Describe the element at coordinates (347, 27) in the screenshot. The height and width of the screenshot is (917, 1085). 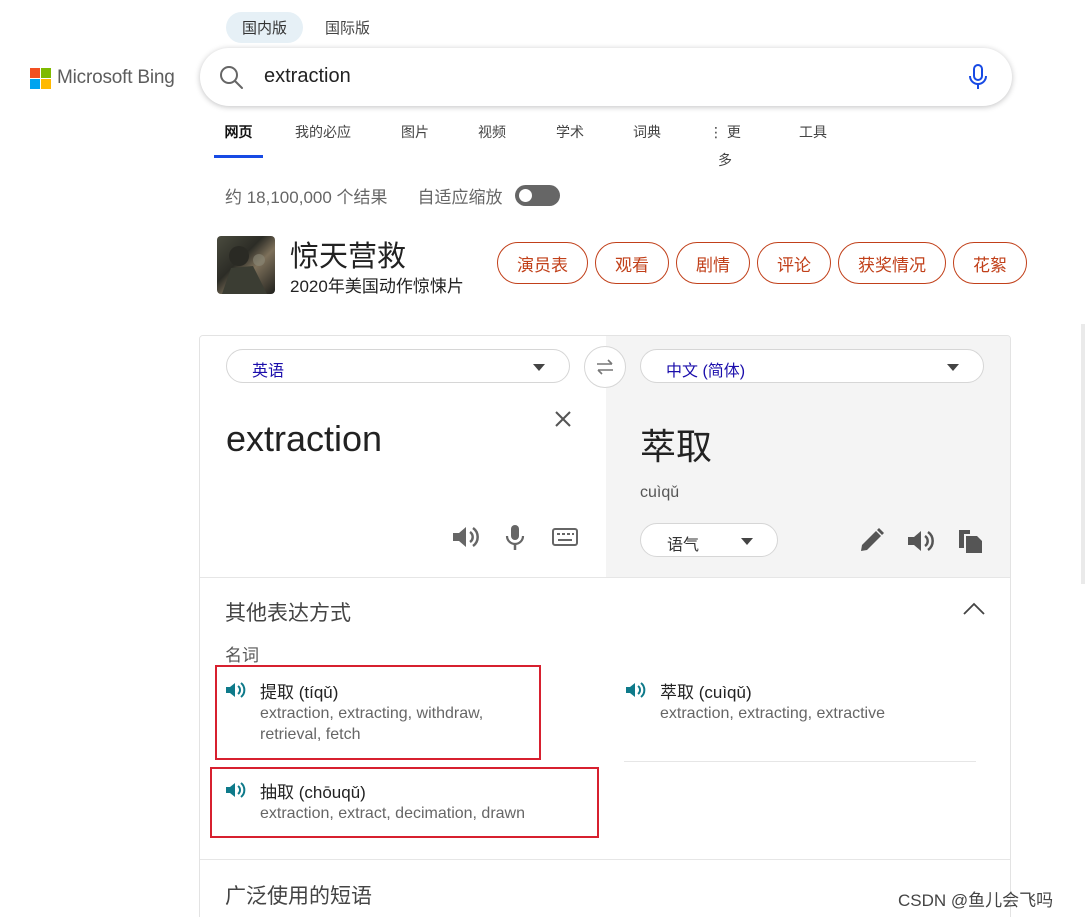
I see `scope-tab-international: 国际版` at that location.